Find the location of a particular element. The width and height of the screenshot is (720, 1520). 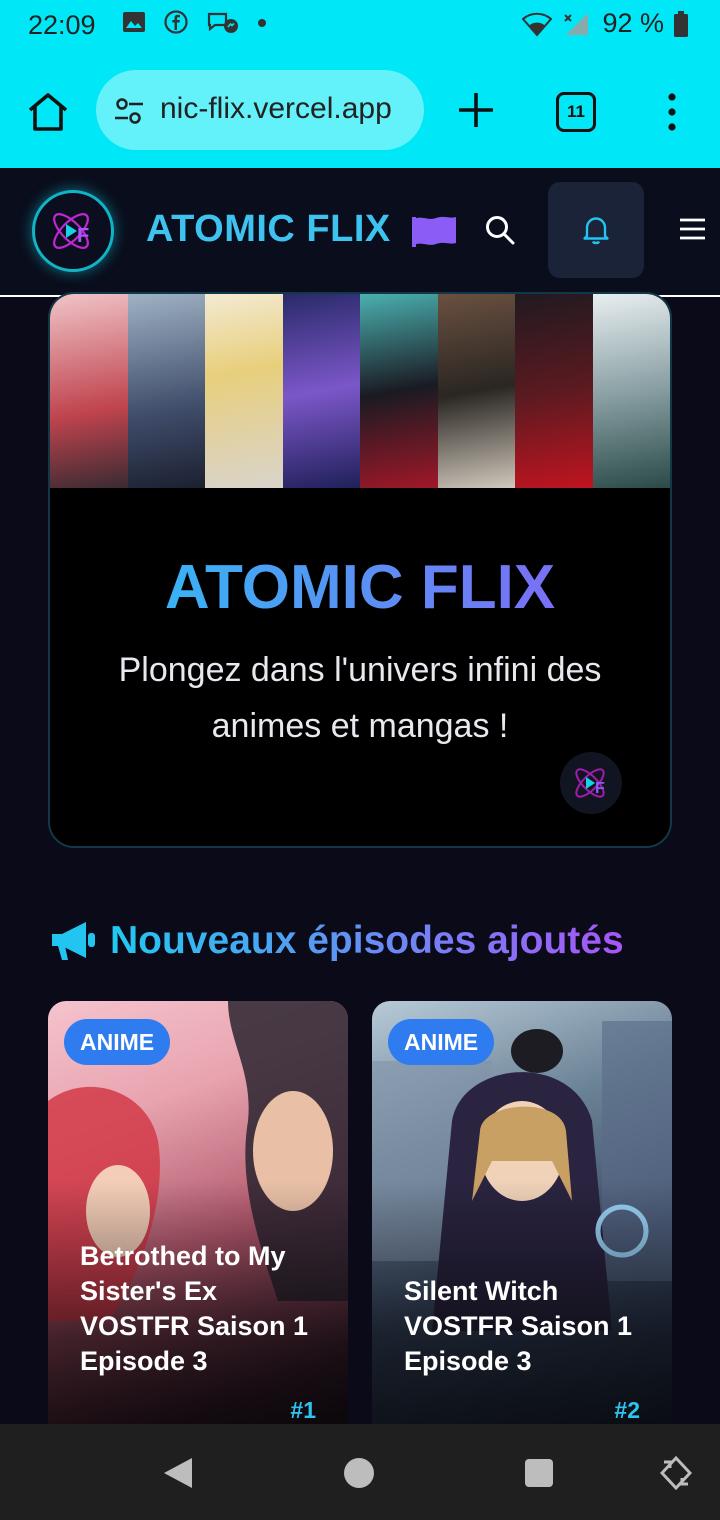

tab-switcher-icon: 11 is located at coordinates (576, 112).